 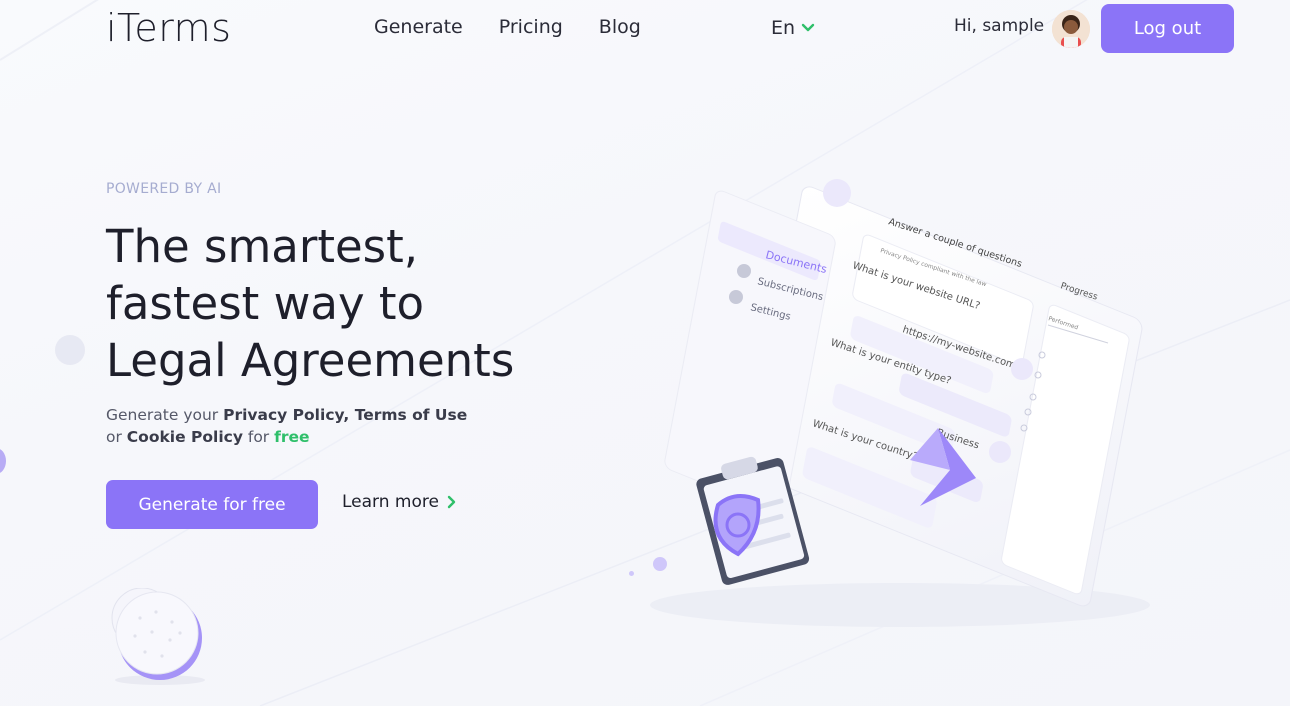 I want to click on free-text: free, so click(x=292, y=437).